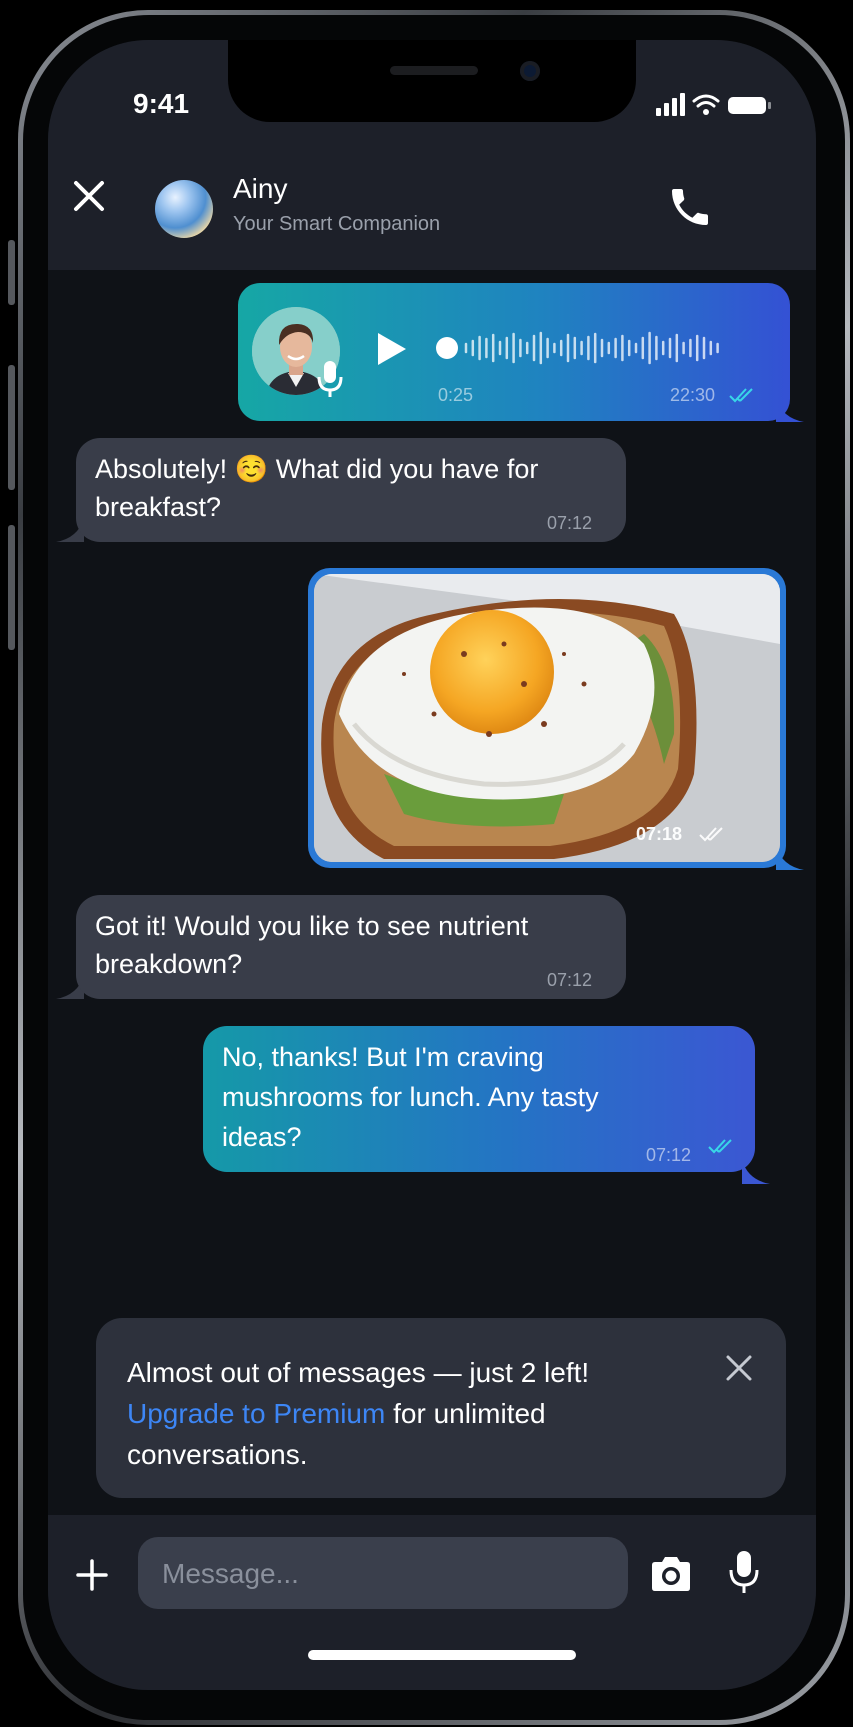 This screenshot has height=1727, width=853. What do you see at coordinates (383, 1057) in the screenshot?
I see `message-line: No, thanks! But I'm craving` at bounding box center [383, 1057].